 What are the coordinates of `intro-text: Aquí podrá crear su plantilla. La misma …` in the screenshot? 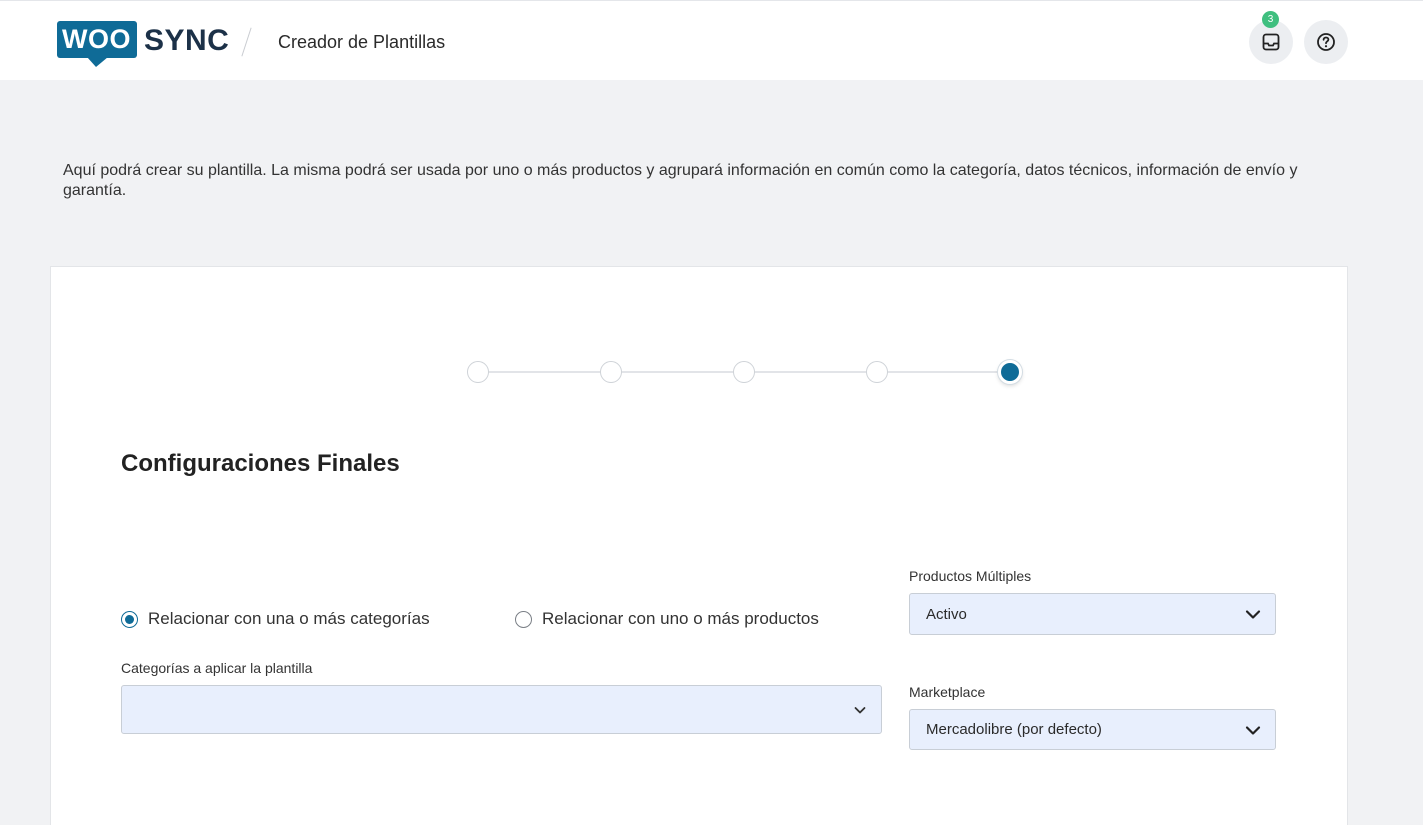 It's located at (680, 180).